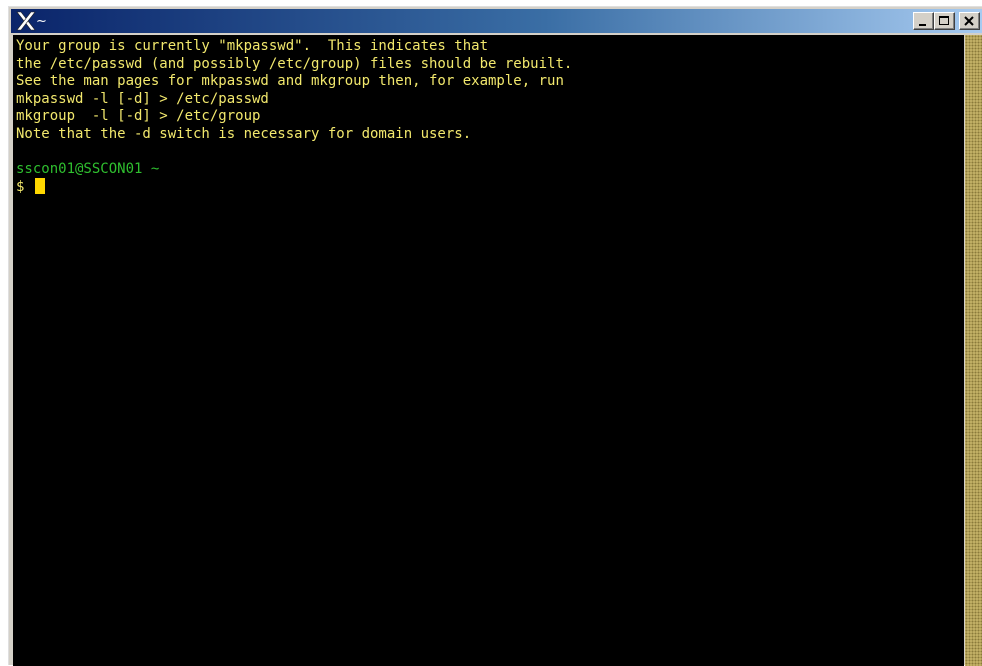 The width and height of the screenshot is (982, 666). Describe the element at coordinates (41, 21) in the screenshot. I see `window-title: ~` at that location.